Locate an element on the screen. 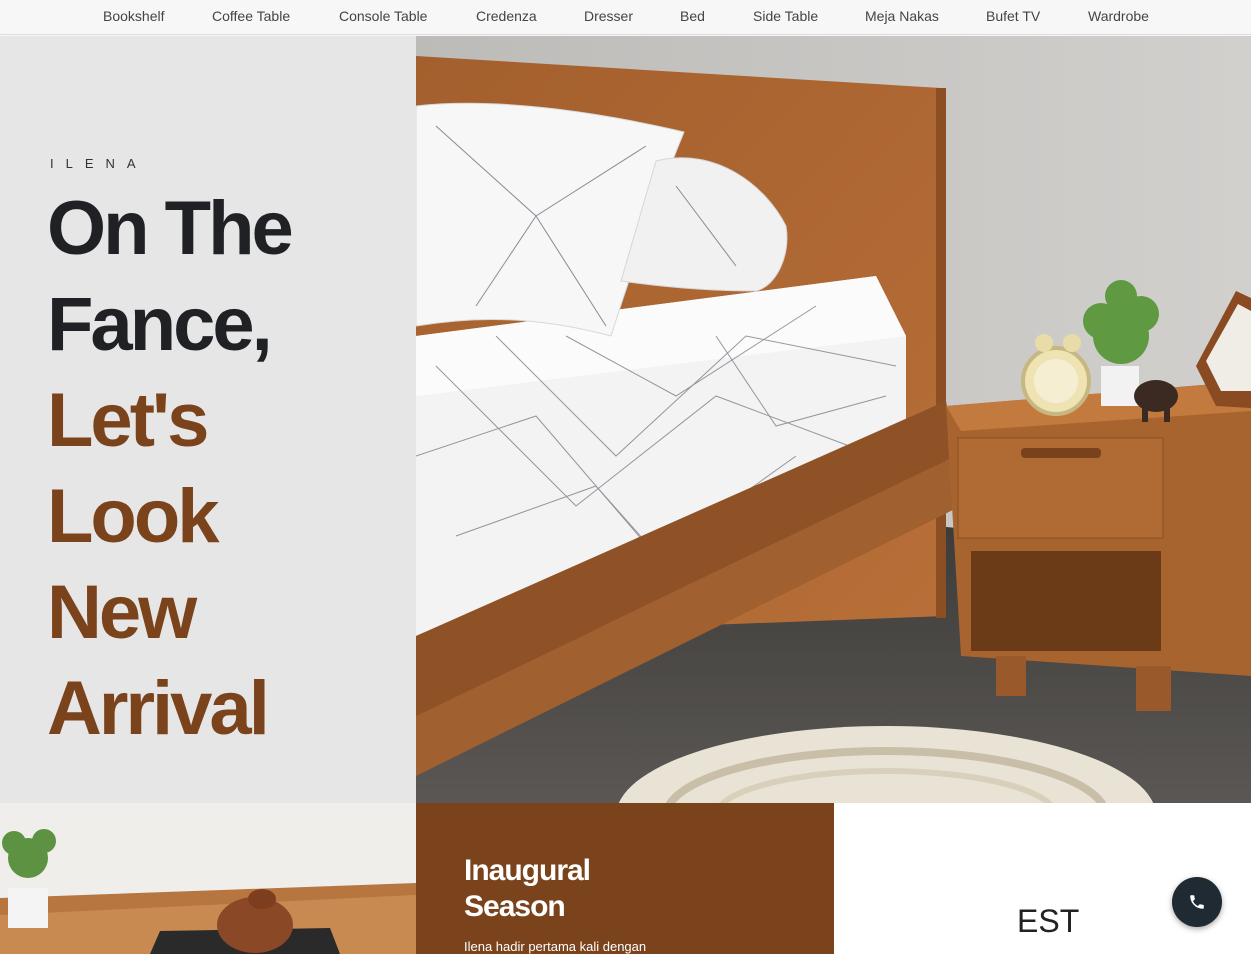 The height and width of the screenshot is (954, 1251). est-label: EST is located at coordinates (1048, 921).